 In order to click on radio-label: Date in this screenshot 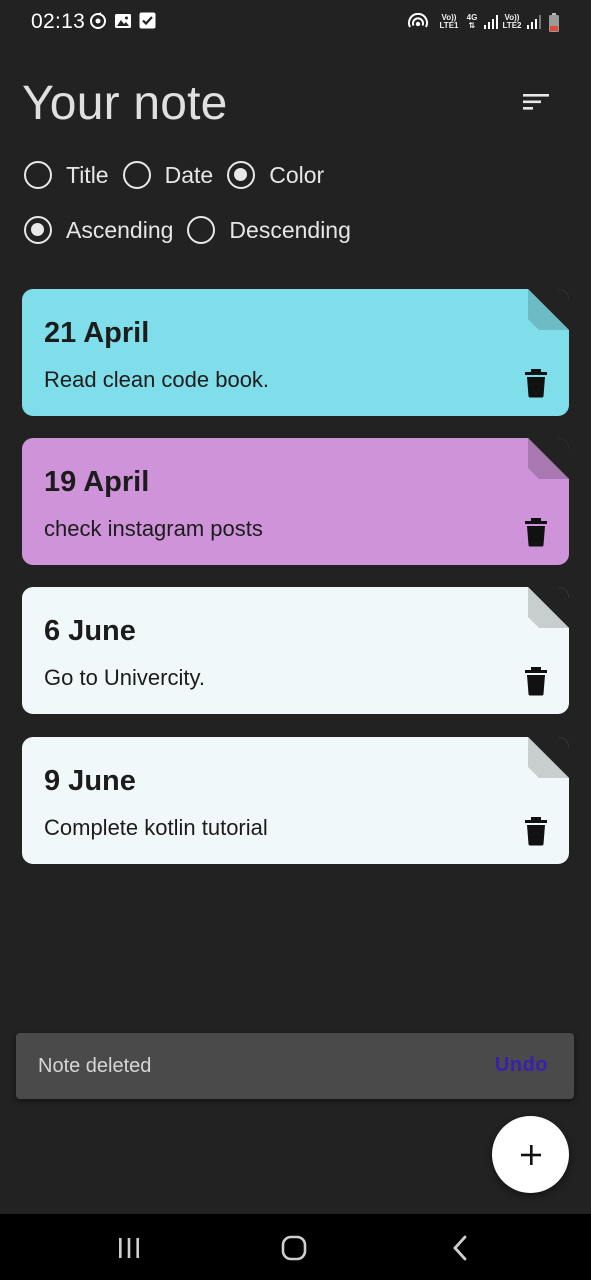, I will do `click(189, 174)`.